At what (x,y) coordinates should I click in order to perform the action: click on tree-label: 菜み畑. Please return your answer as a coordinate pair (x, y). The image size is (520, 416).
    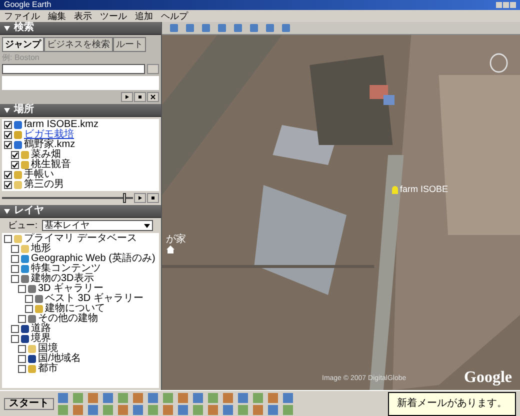
    Looking at the image, I should click on (46, 155).